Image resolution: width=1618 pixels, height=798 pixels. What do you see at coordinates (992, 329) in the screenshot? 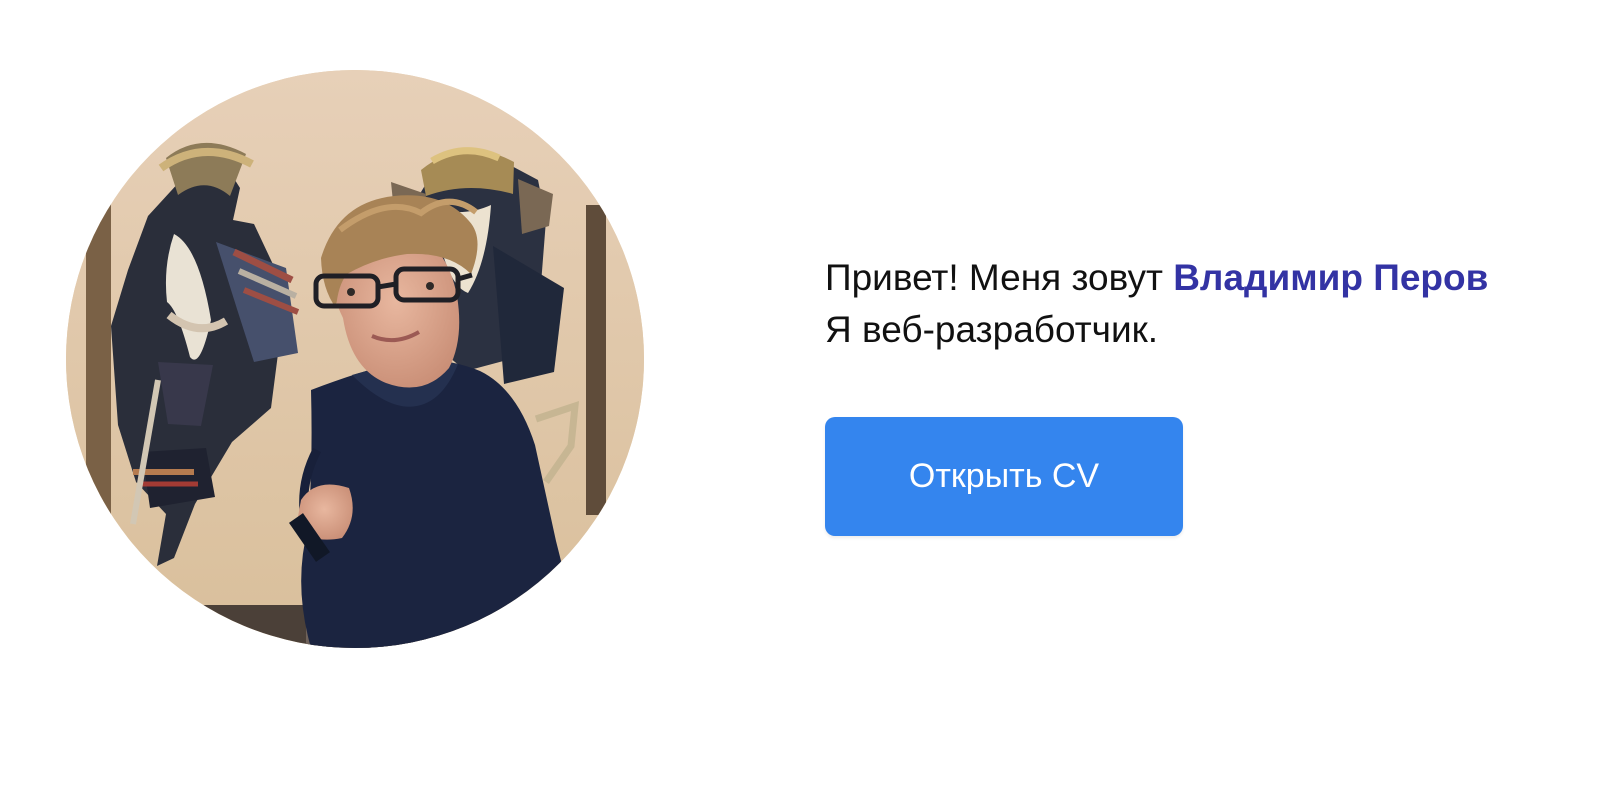
I see `role-text: Я веб-разработчик.` at bounding box center [992, 329].